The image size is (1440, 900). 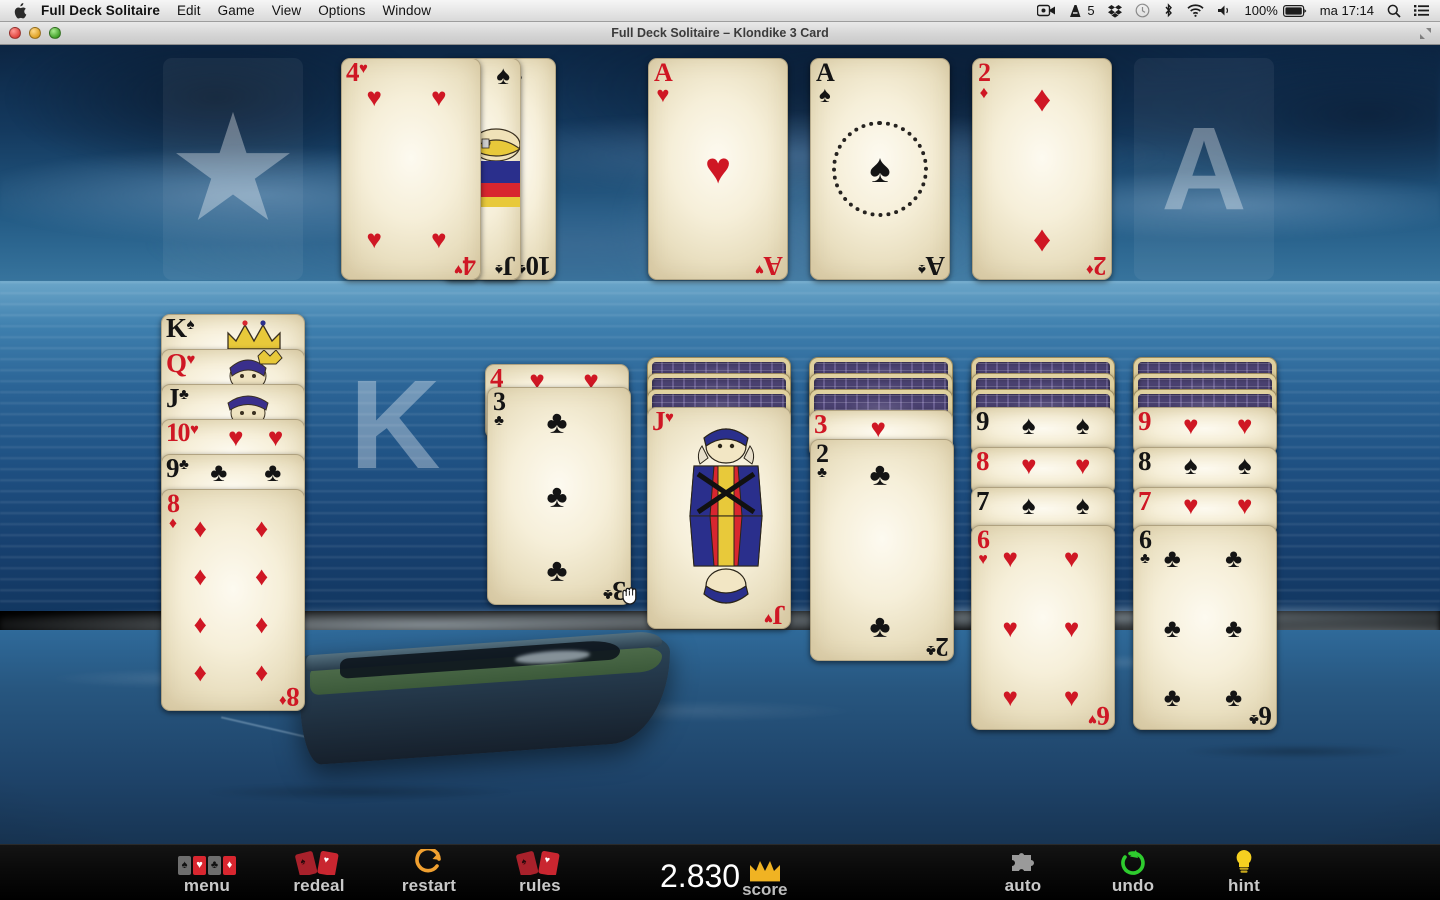 What do you see at coordinates (1347, 10) in the screenshot?
I see `menubar-clock: ma 17:14` at bounding box center [1347, 10].